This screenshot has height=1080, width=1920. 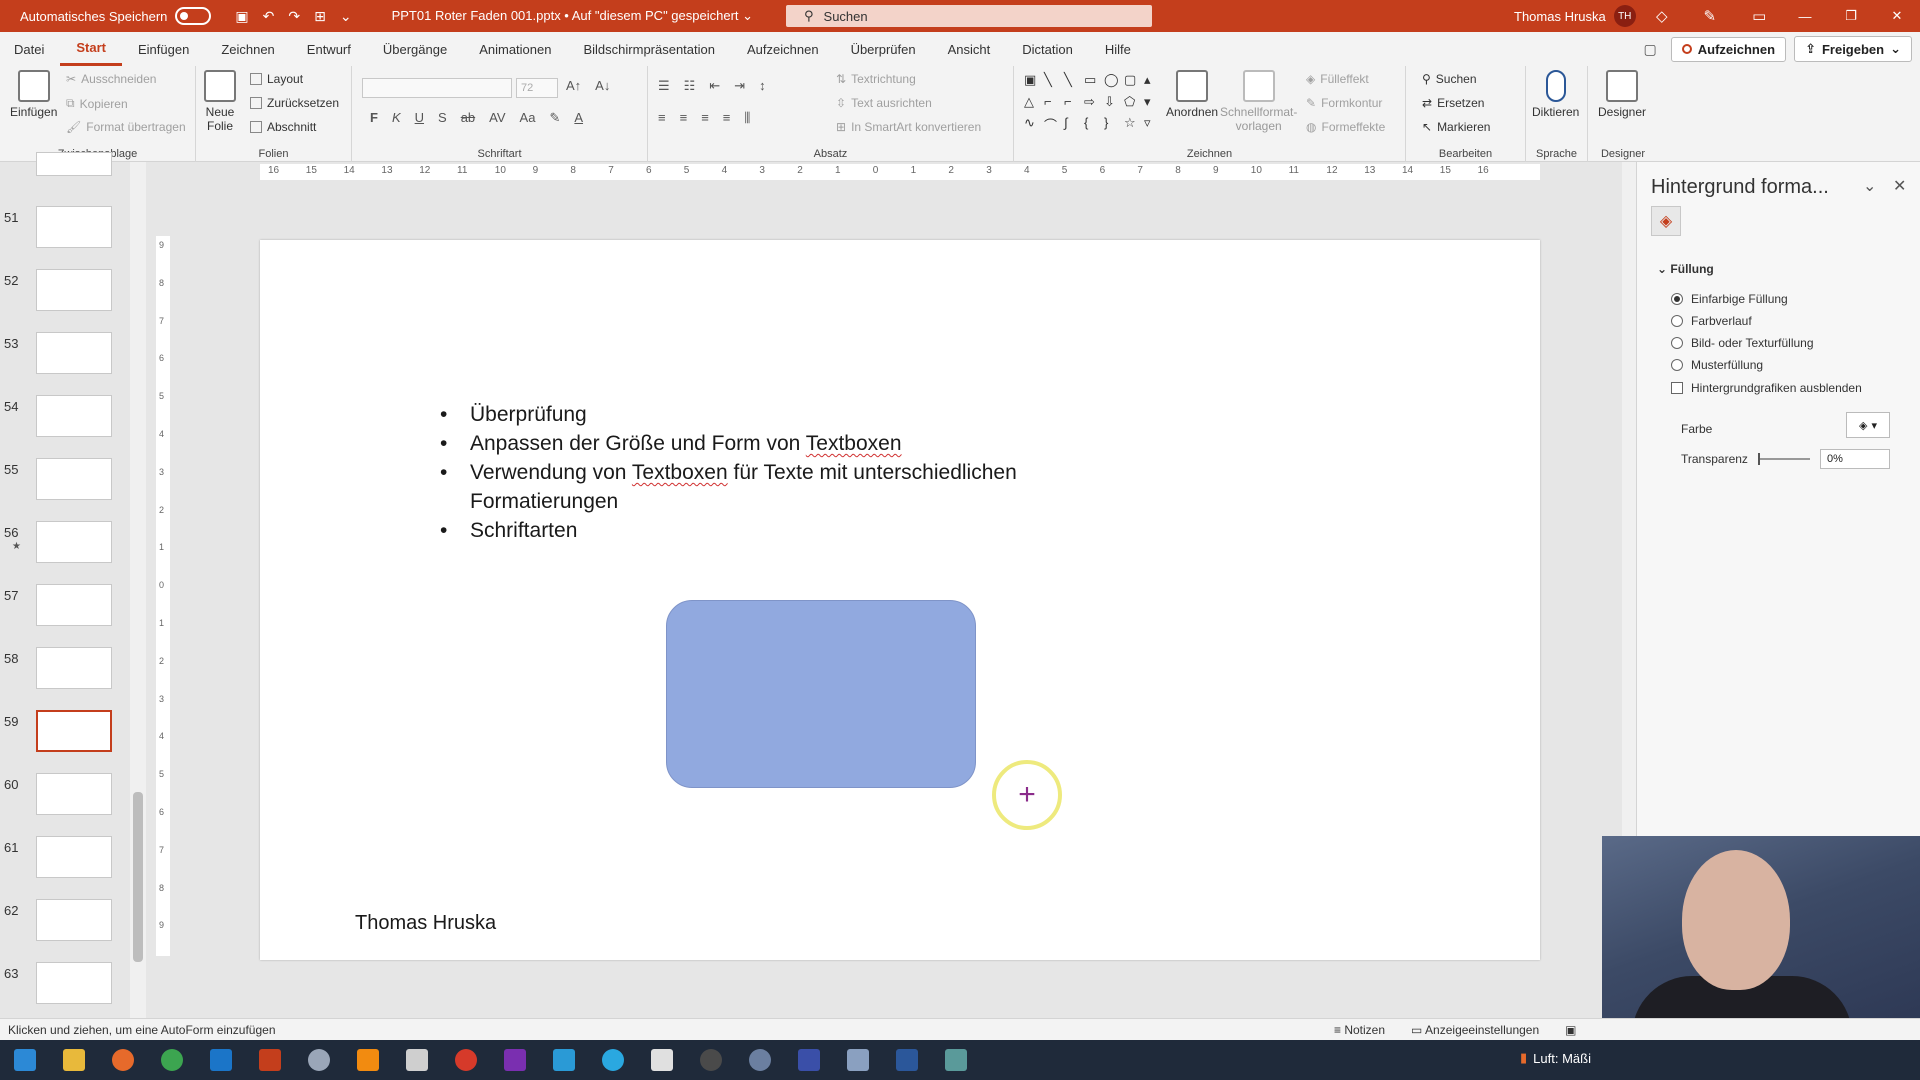 I want to click on increase-indent-icon: ⇥, so click(x=739, y=86).